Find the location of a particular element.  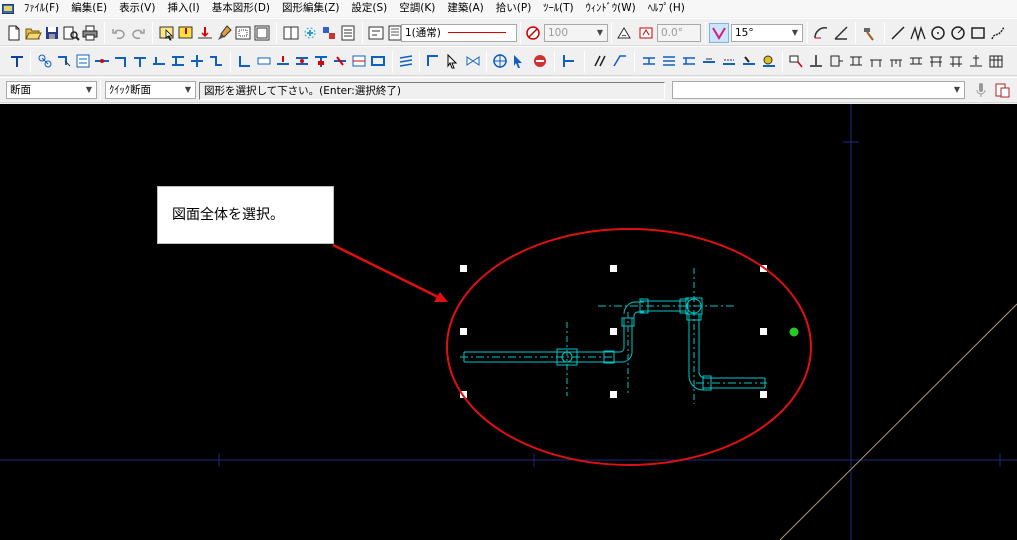

microphone-icon is located at coordinates (981, 90).